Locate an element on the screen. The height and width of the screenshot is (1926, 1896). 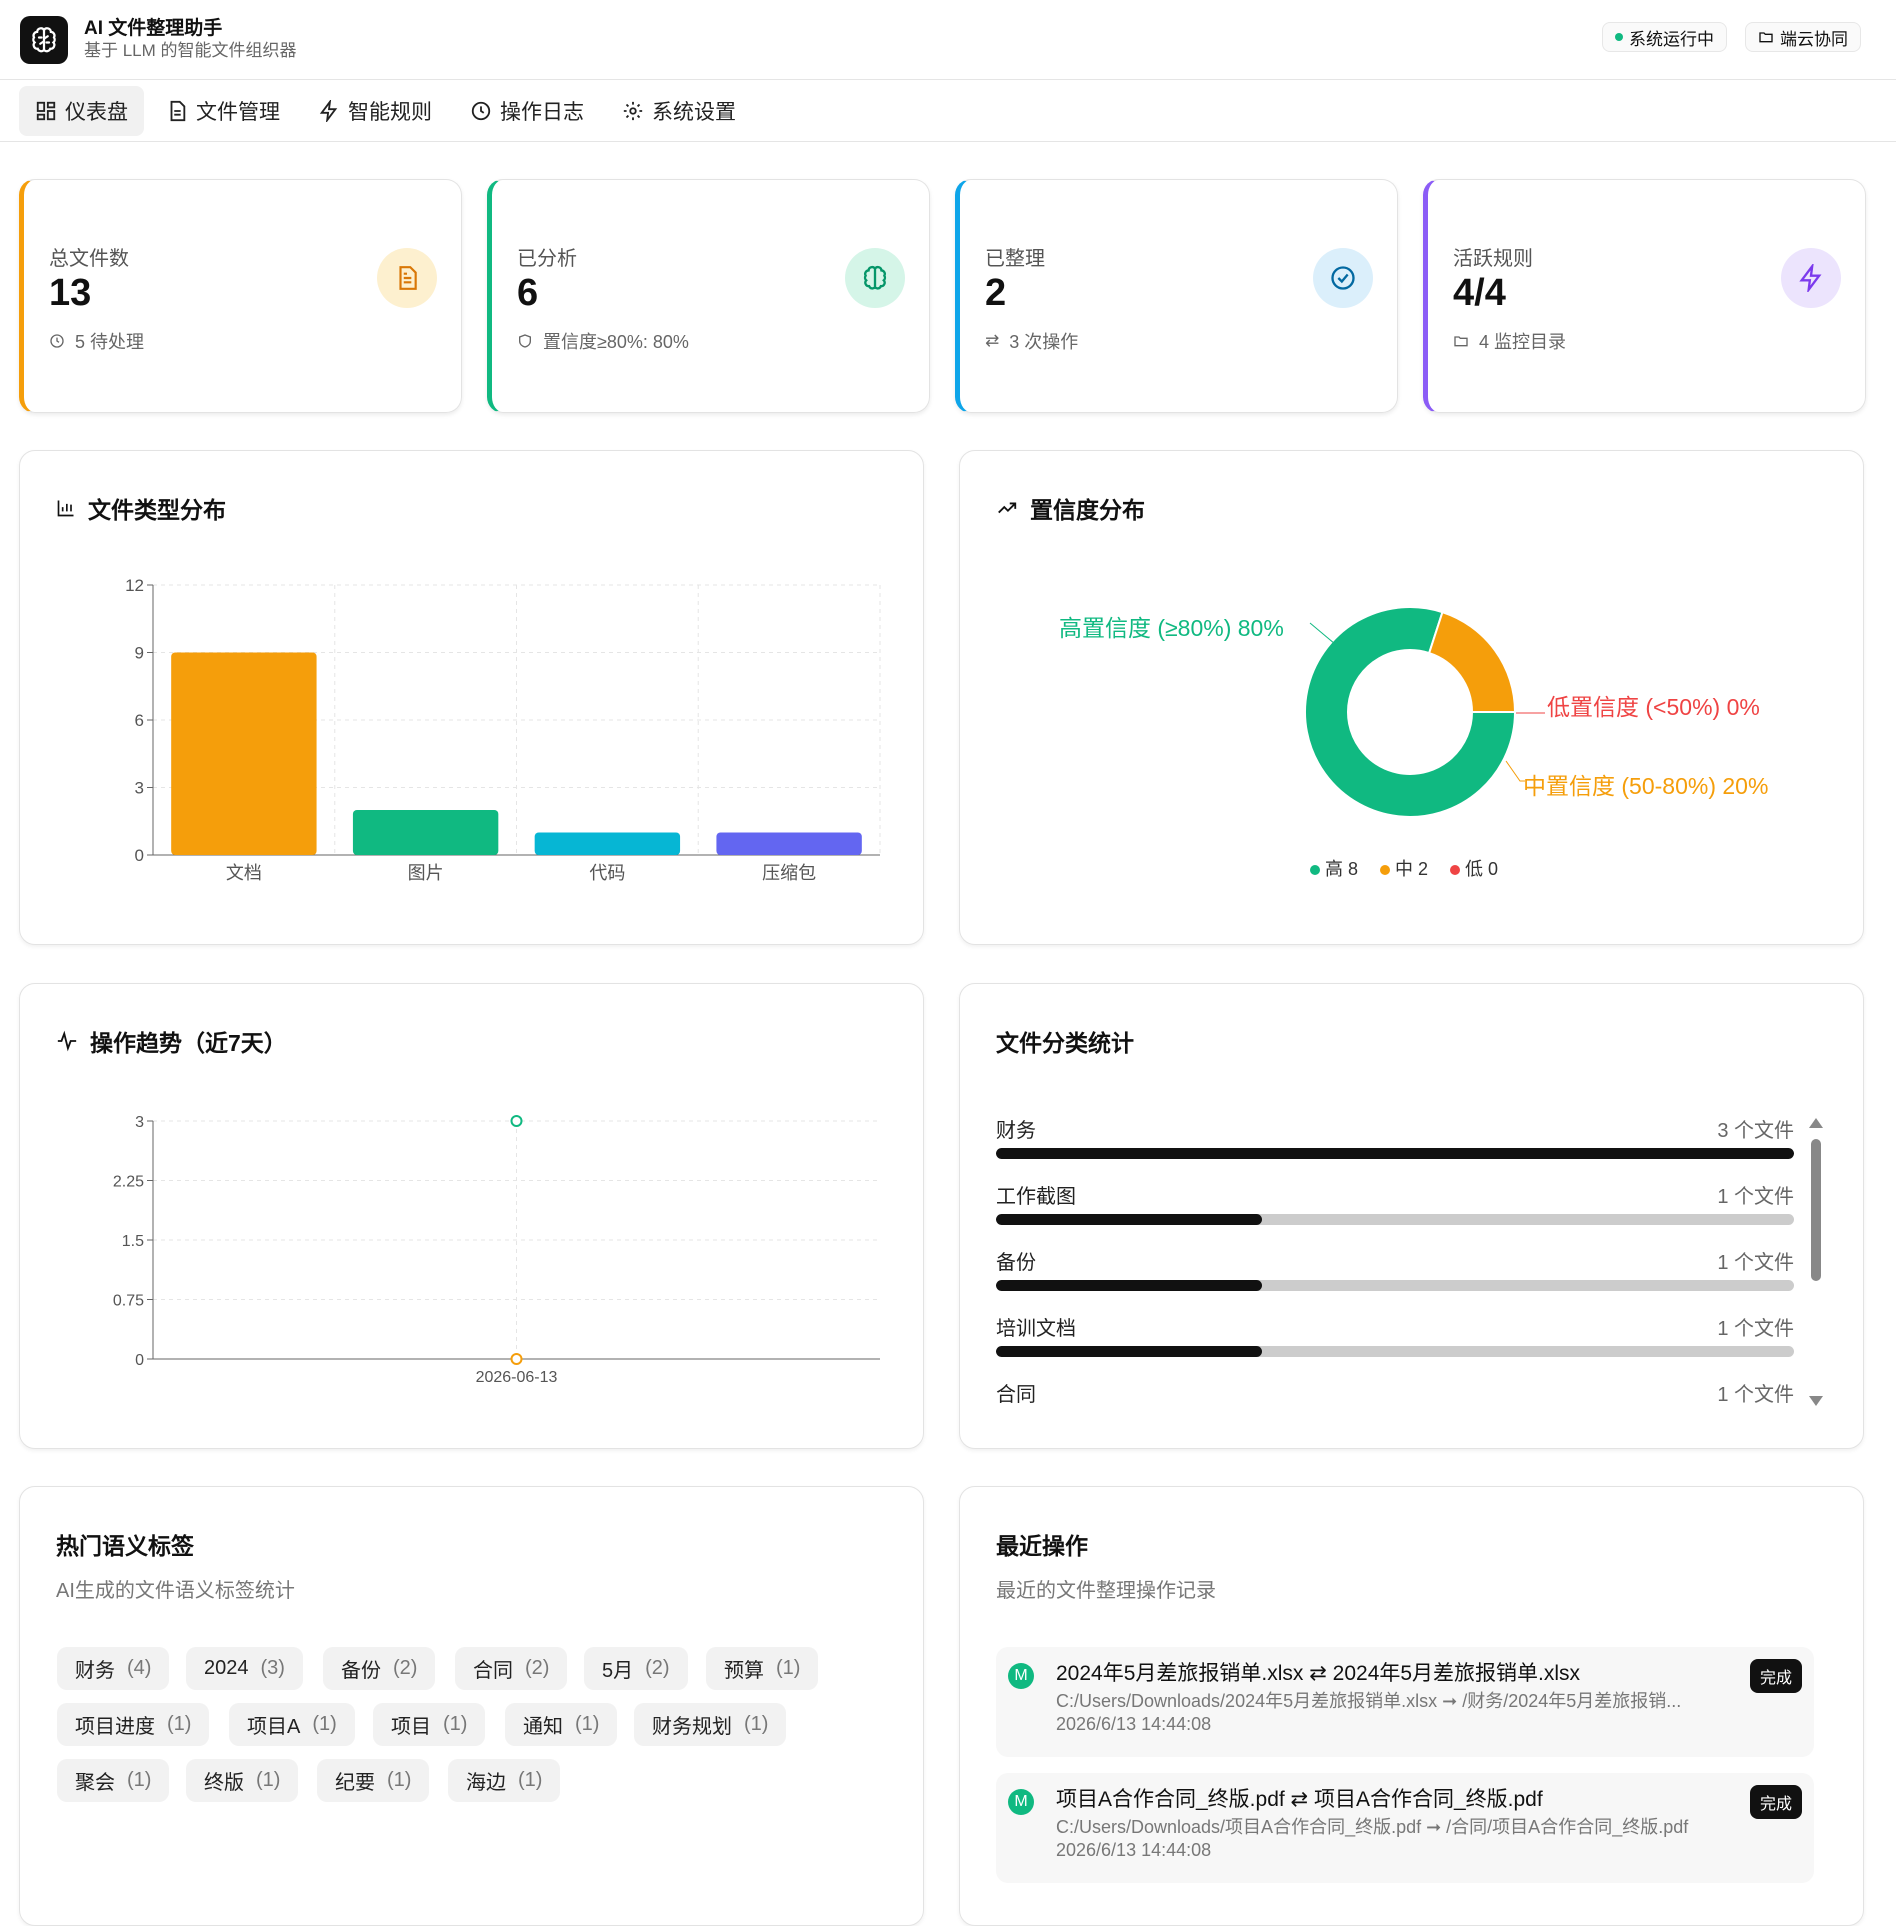
stat-footer: ⇄ 3 次操作 is located at coordinates (1031, 341).